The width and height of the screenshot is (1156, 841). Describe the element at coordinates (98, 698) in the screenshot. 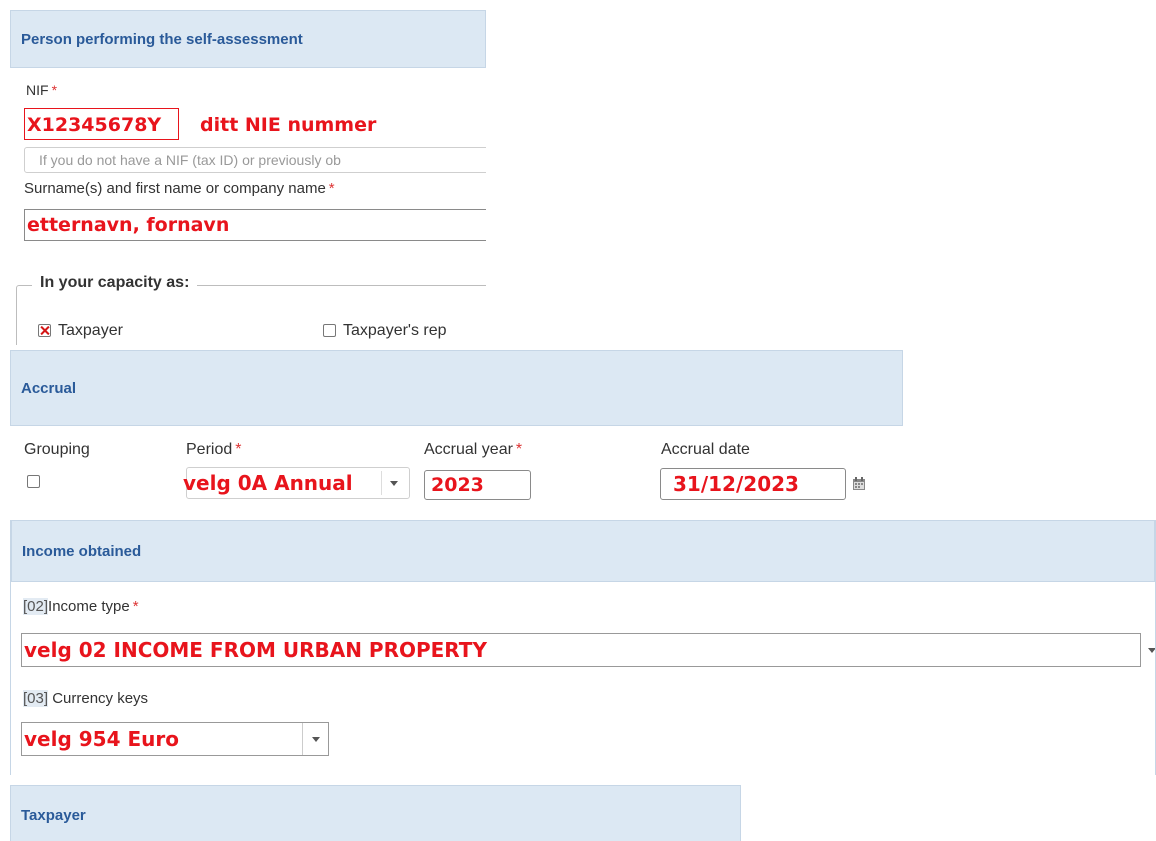

I see `currency-label: Currency keys` at that location.